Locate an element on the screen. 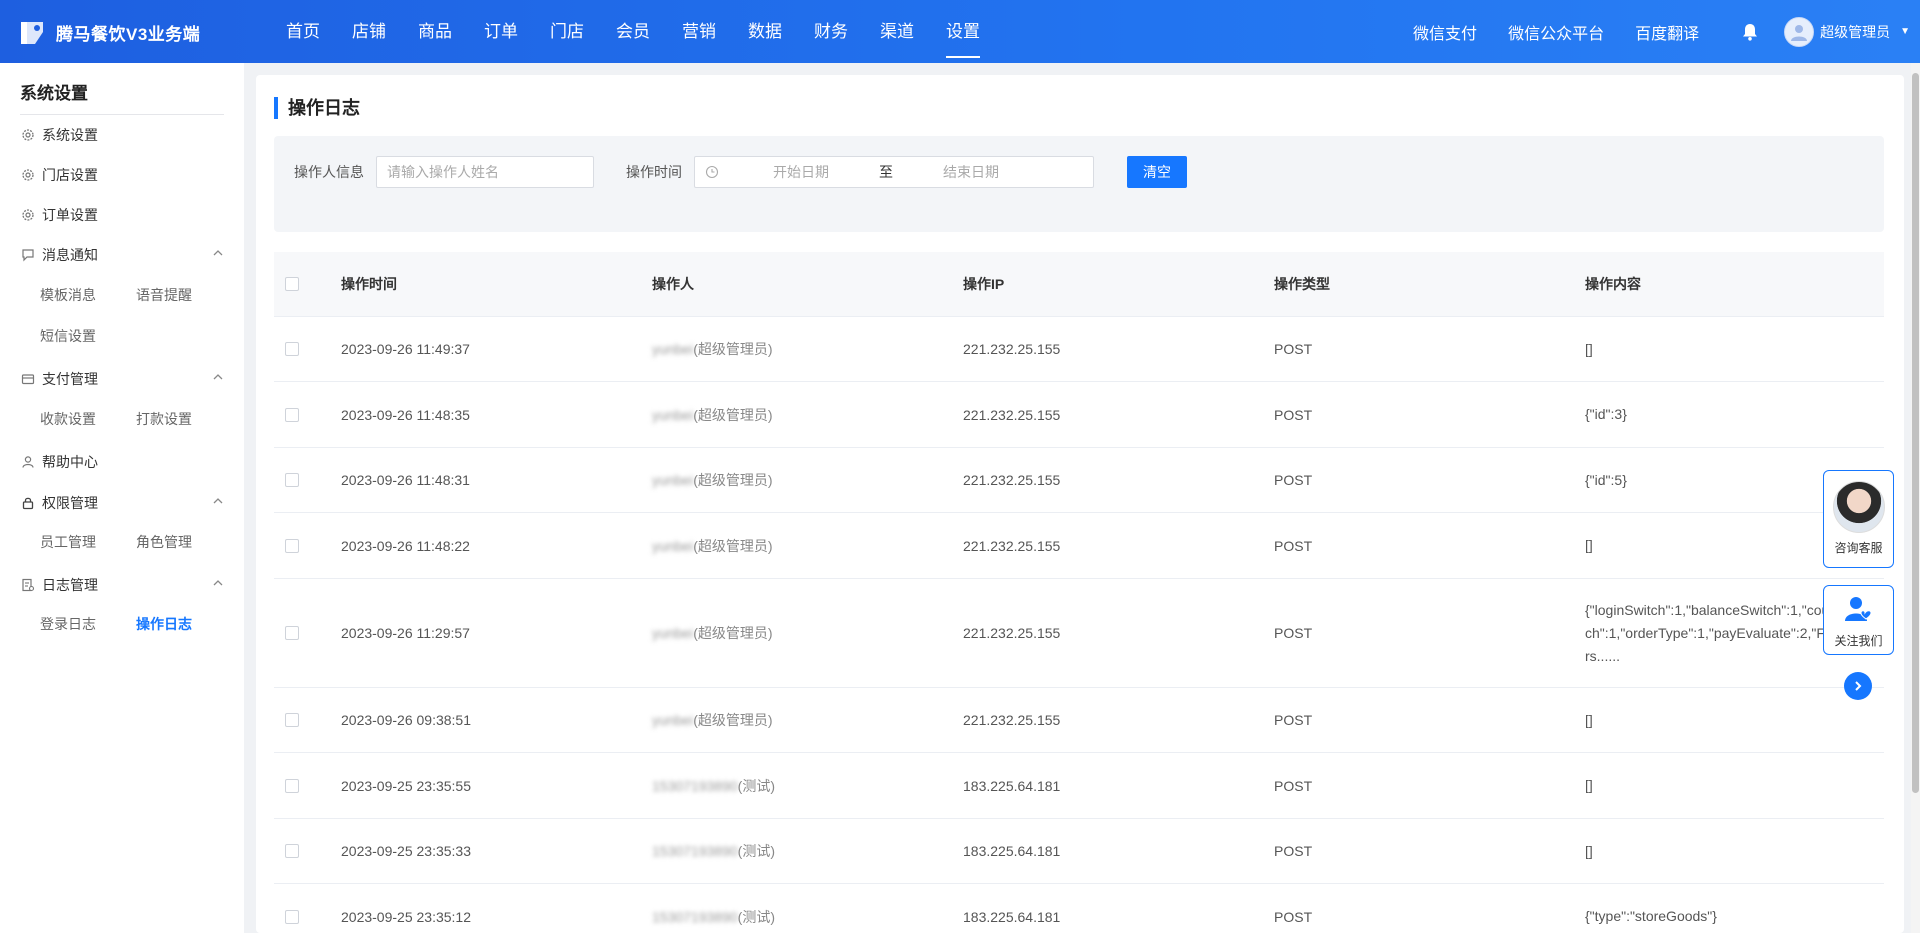 The width and height of the screenshot is (1920, 933). sidebar-sub-staff: 员工管理 is located at coordinates (68, 542).